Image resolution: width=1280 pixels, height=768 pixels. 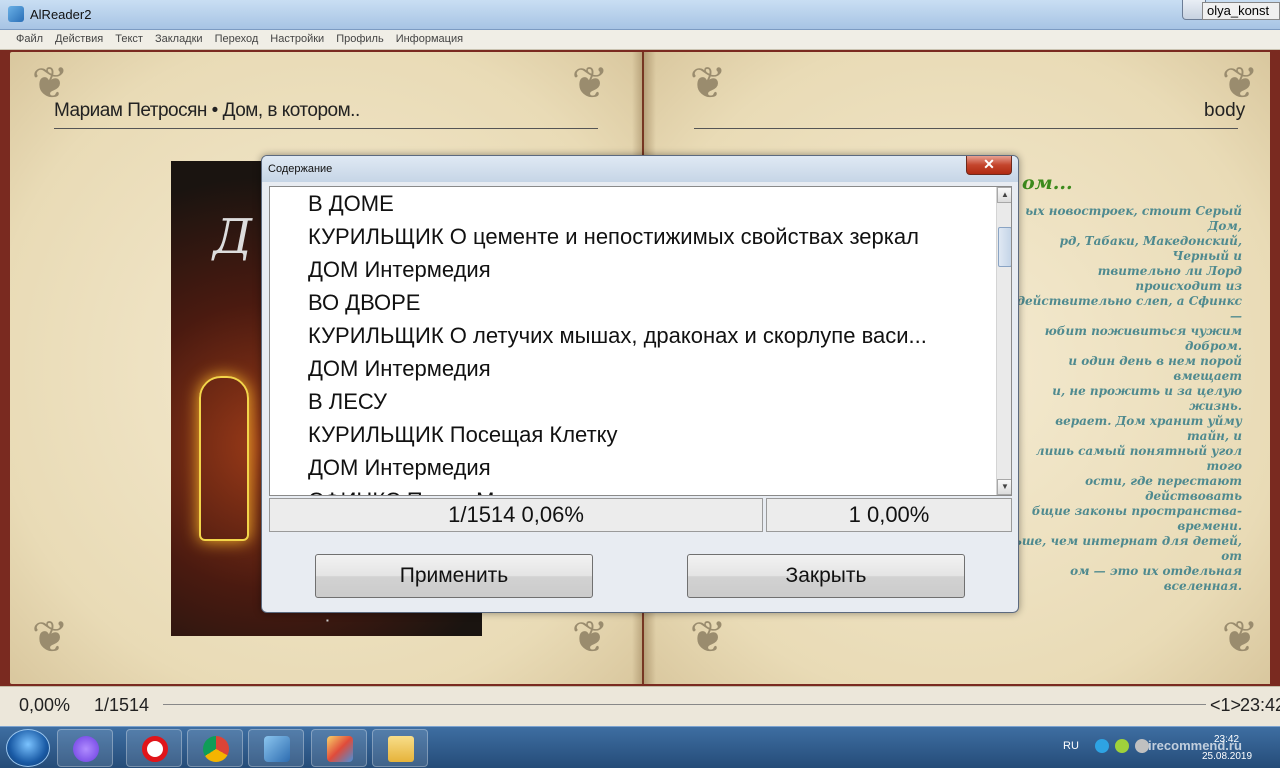 I want to click on page-counter: 1/1514, so click(x=122, y=705).